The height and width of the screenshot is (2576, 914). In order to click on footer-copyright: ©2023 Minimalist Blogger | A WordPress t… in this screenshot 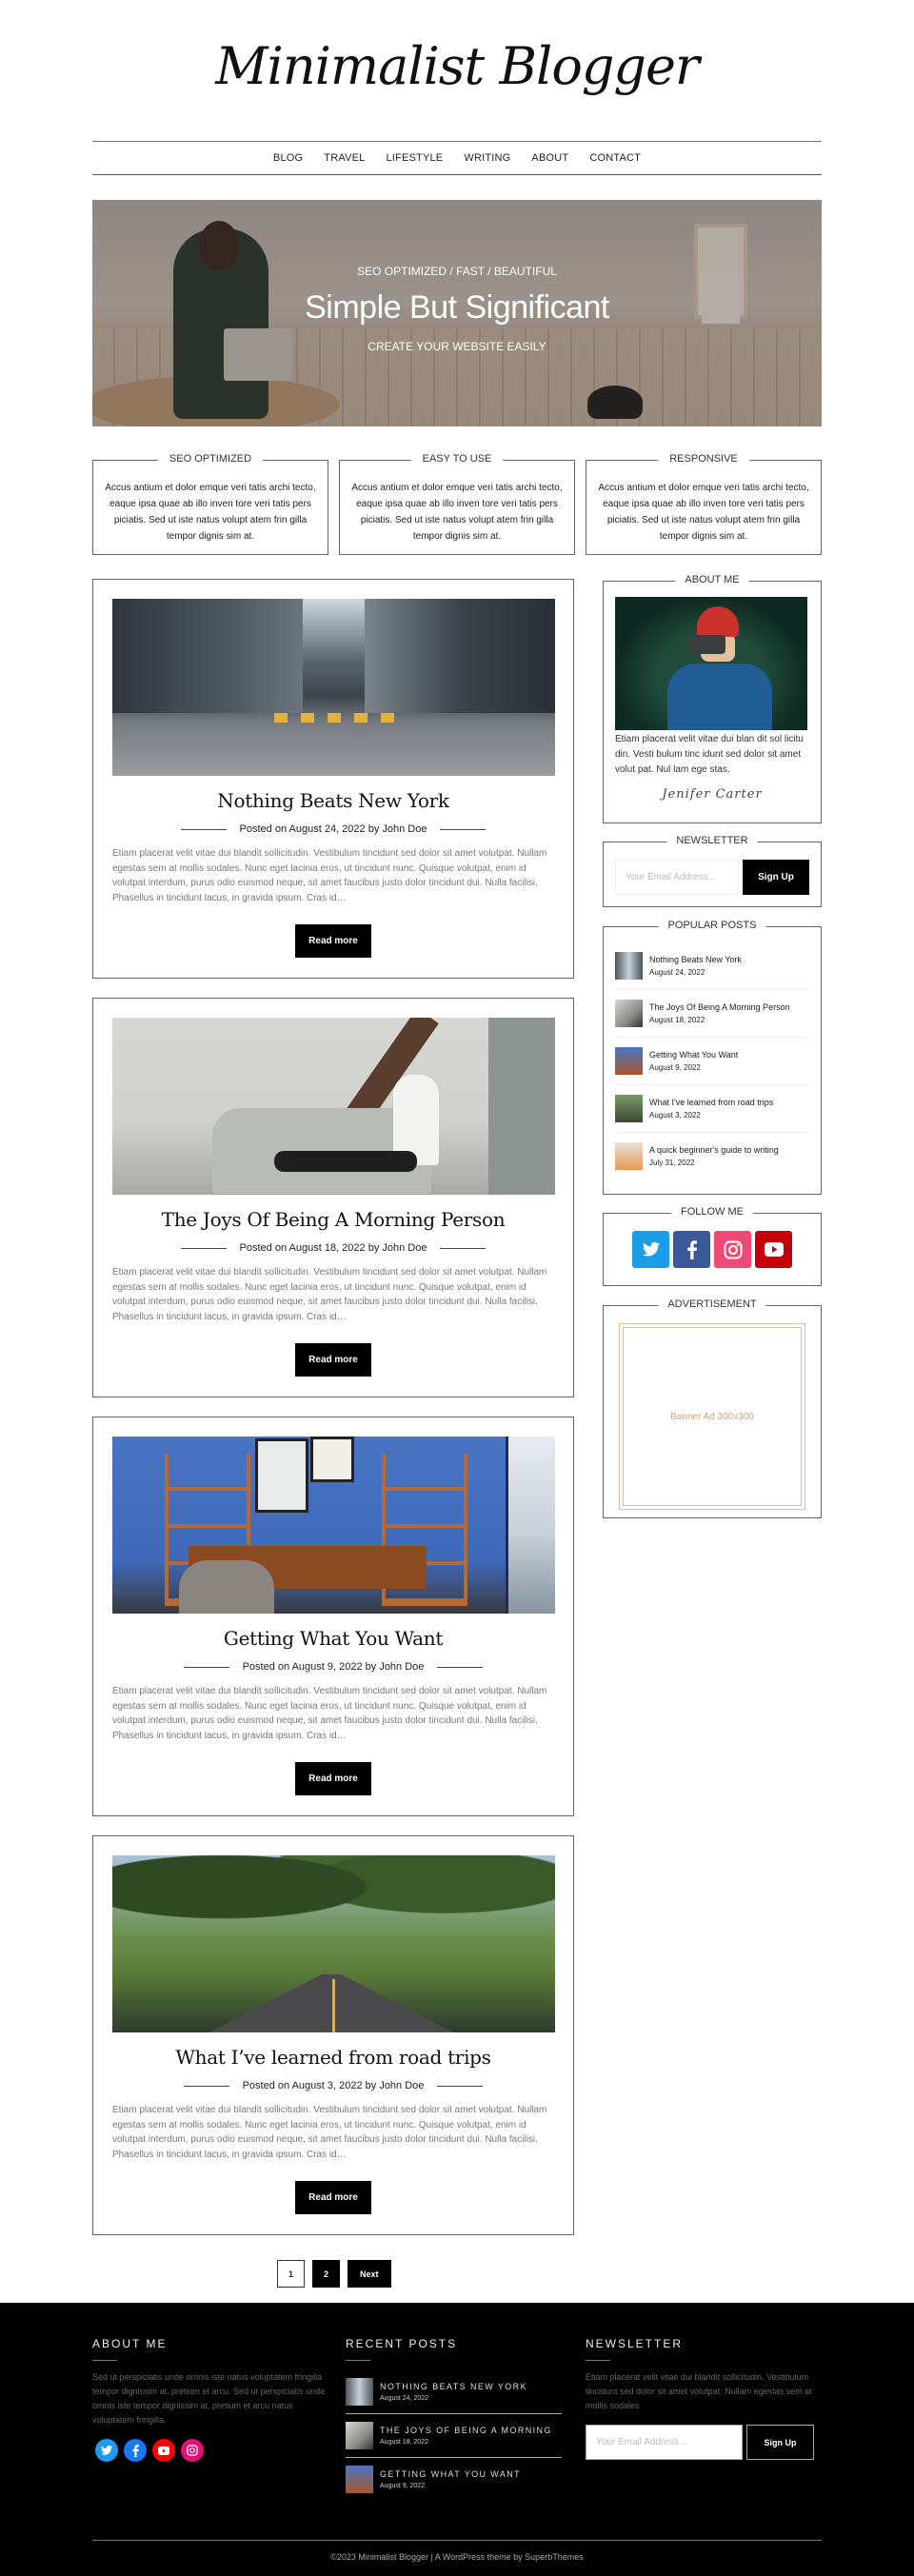, I will do `click(457, 2557)`.